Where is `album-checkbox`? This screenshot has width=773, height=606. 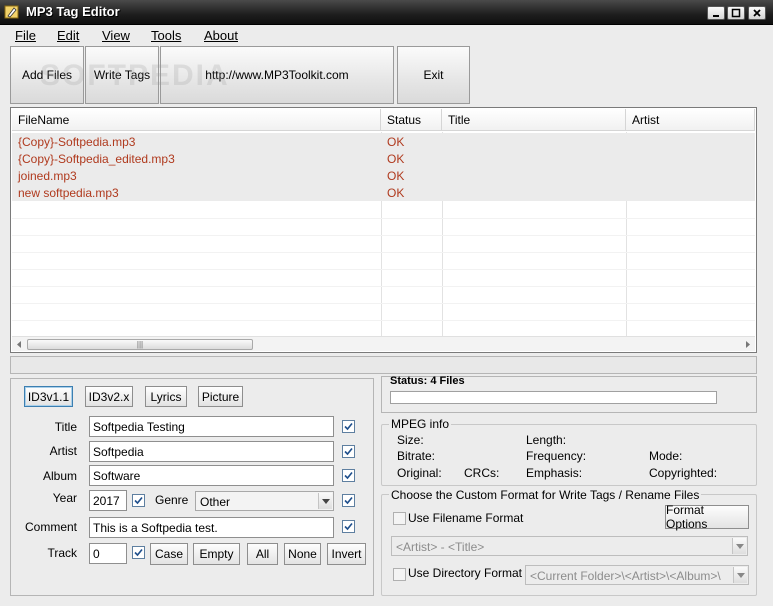
album-checkbox is located at coordinates (348, 475).